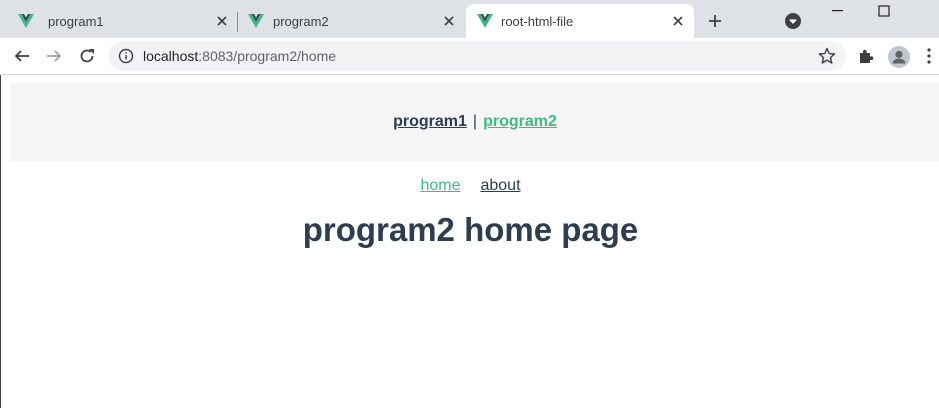 The width and height of the screenshot is (939, 408). Describe the element at coordinates (827, 56) in the screenshot. I see `star-icon` at that location.